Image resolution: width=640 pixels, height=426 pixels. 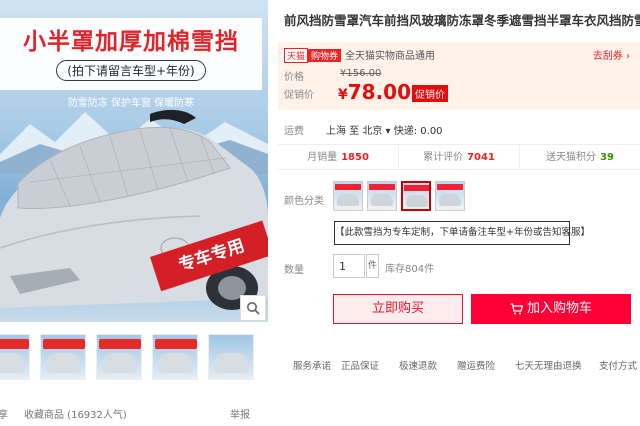 I want to click on promo-price: ¥78.00, so click(x=374, y=92).